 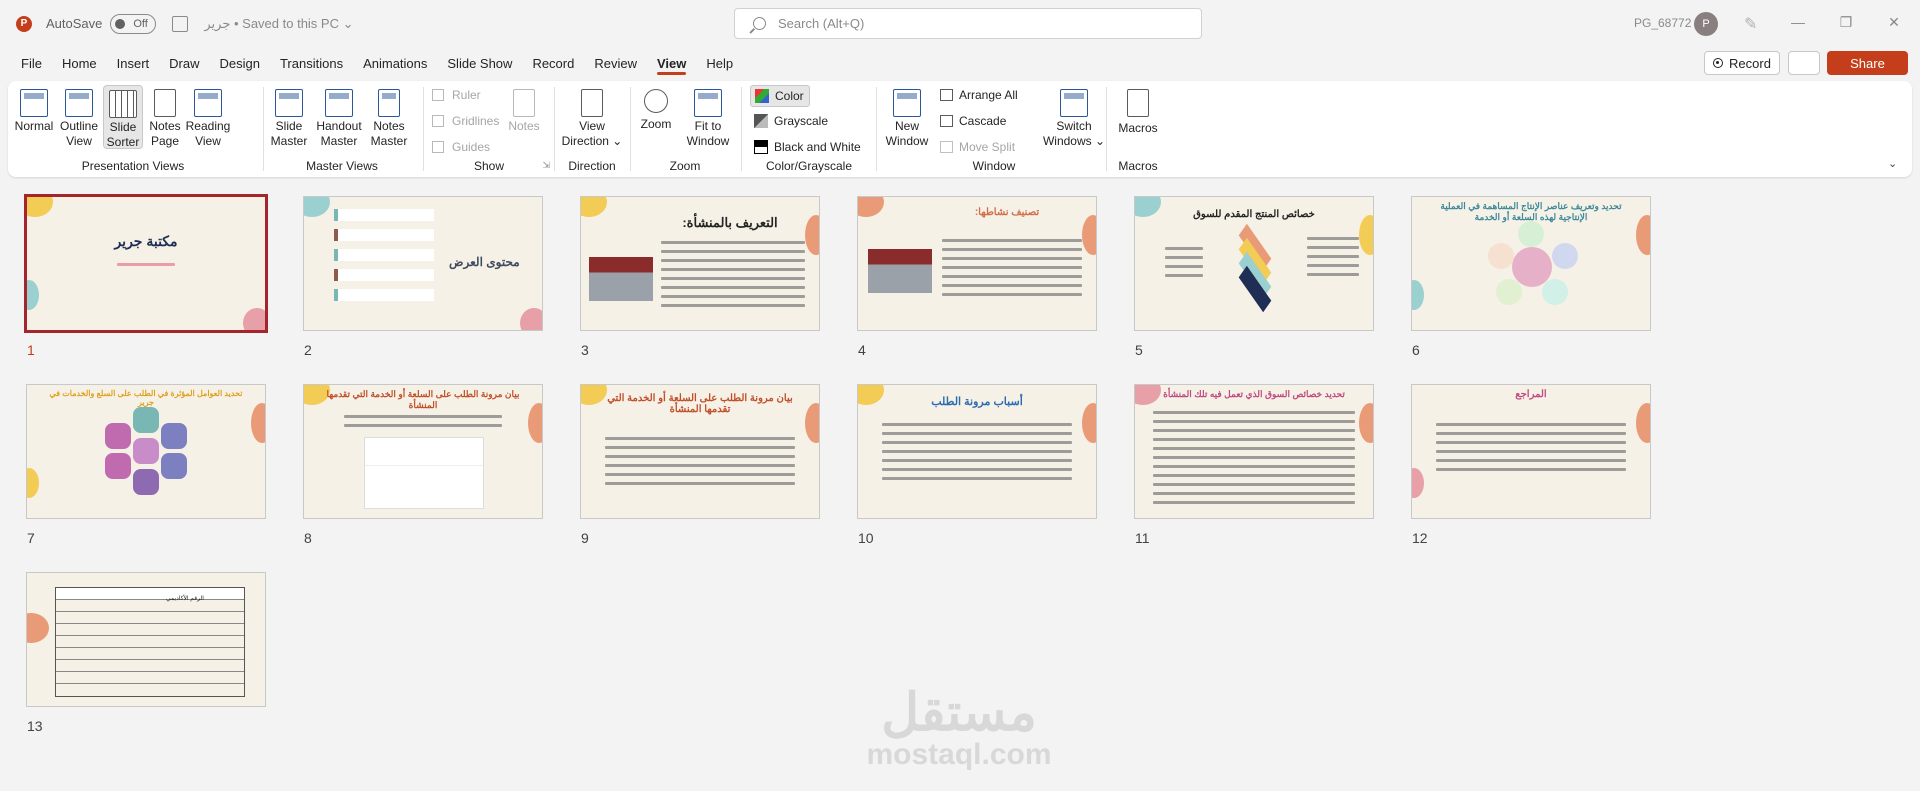 I want to click on minimize-button: —, so click(x=1798, y=22).